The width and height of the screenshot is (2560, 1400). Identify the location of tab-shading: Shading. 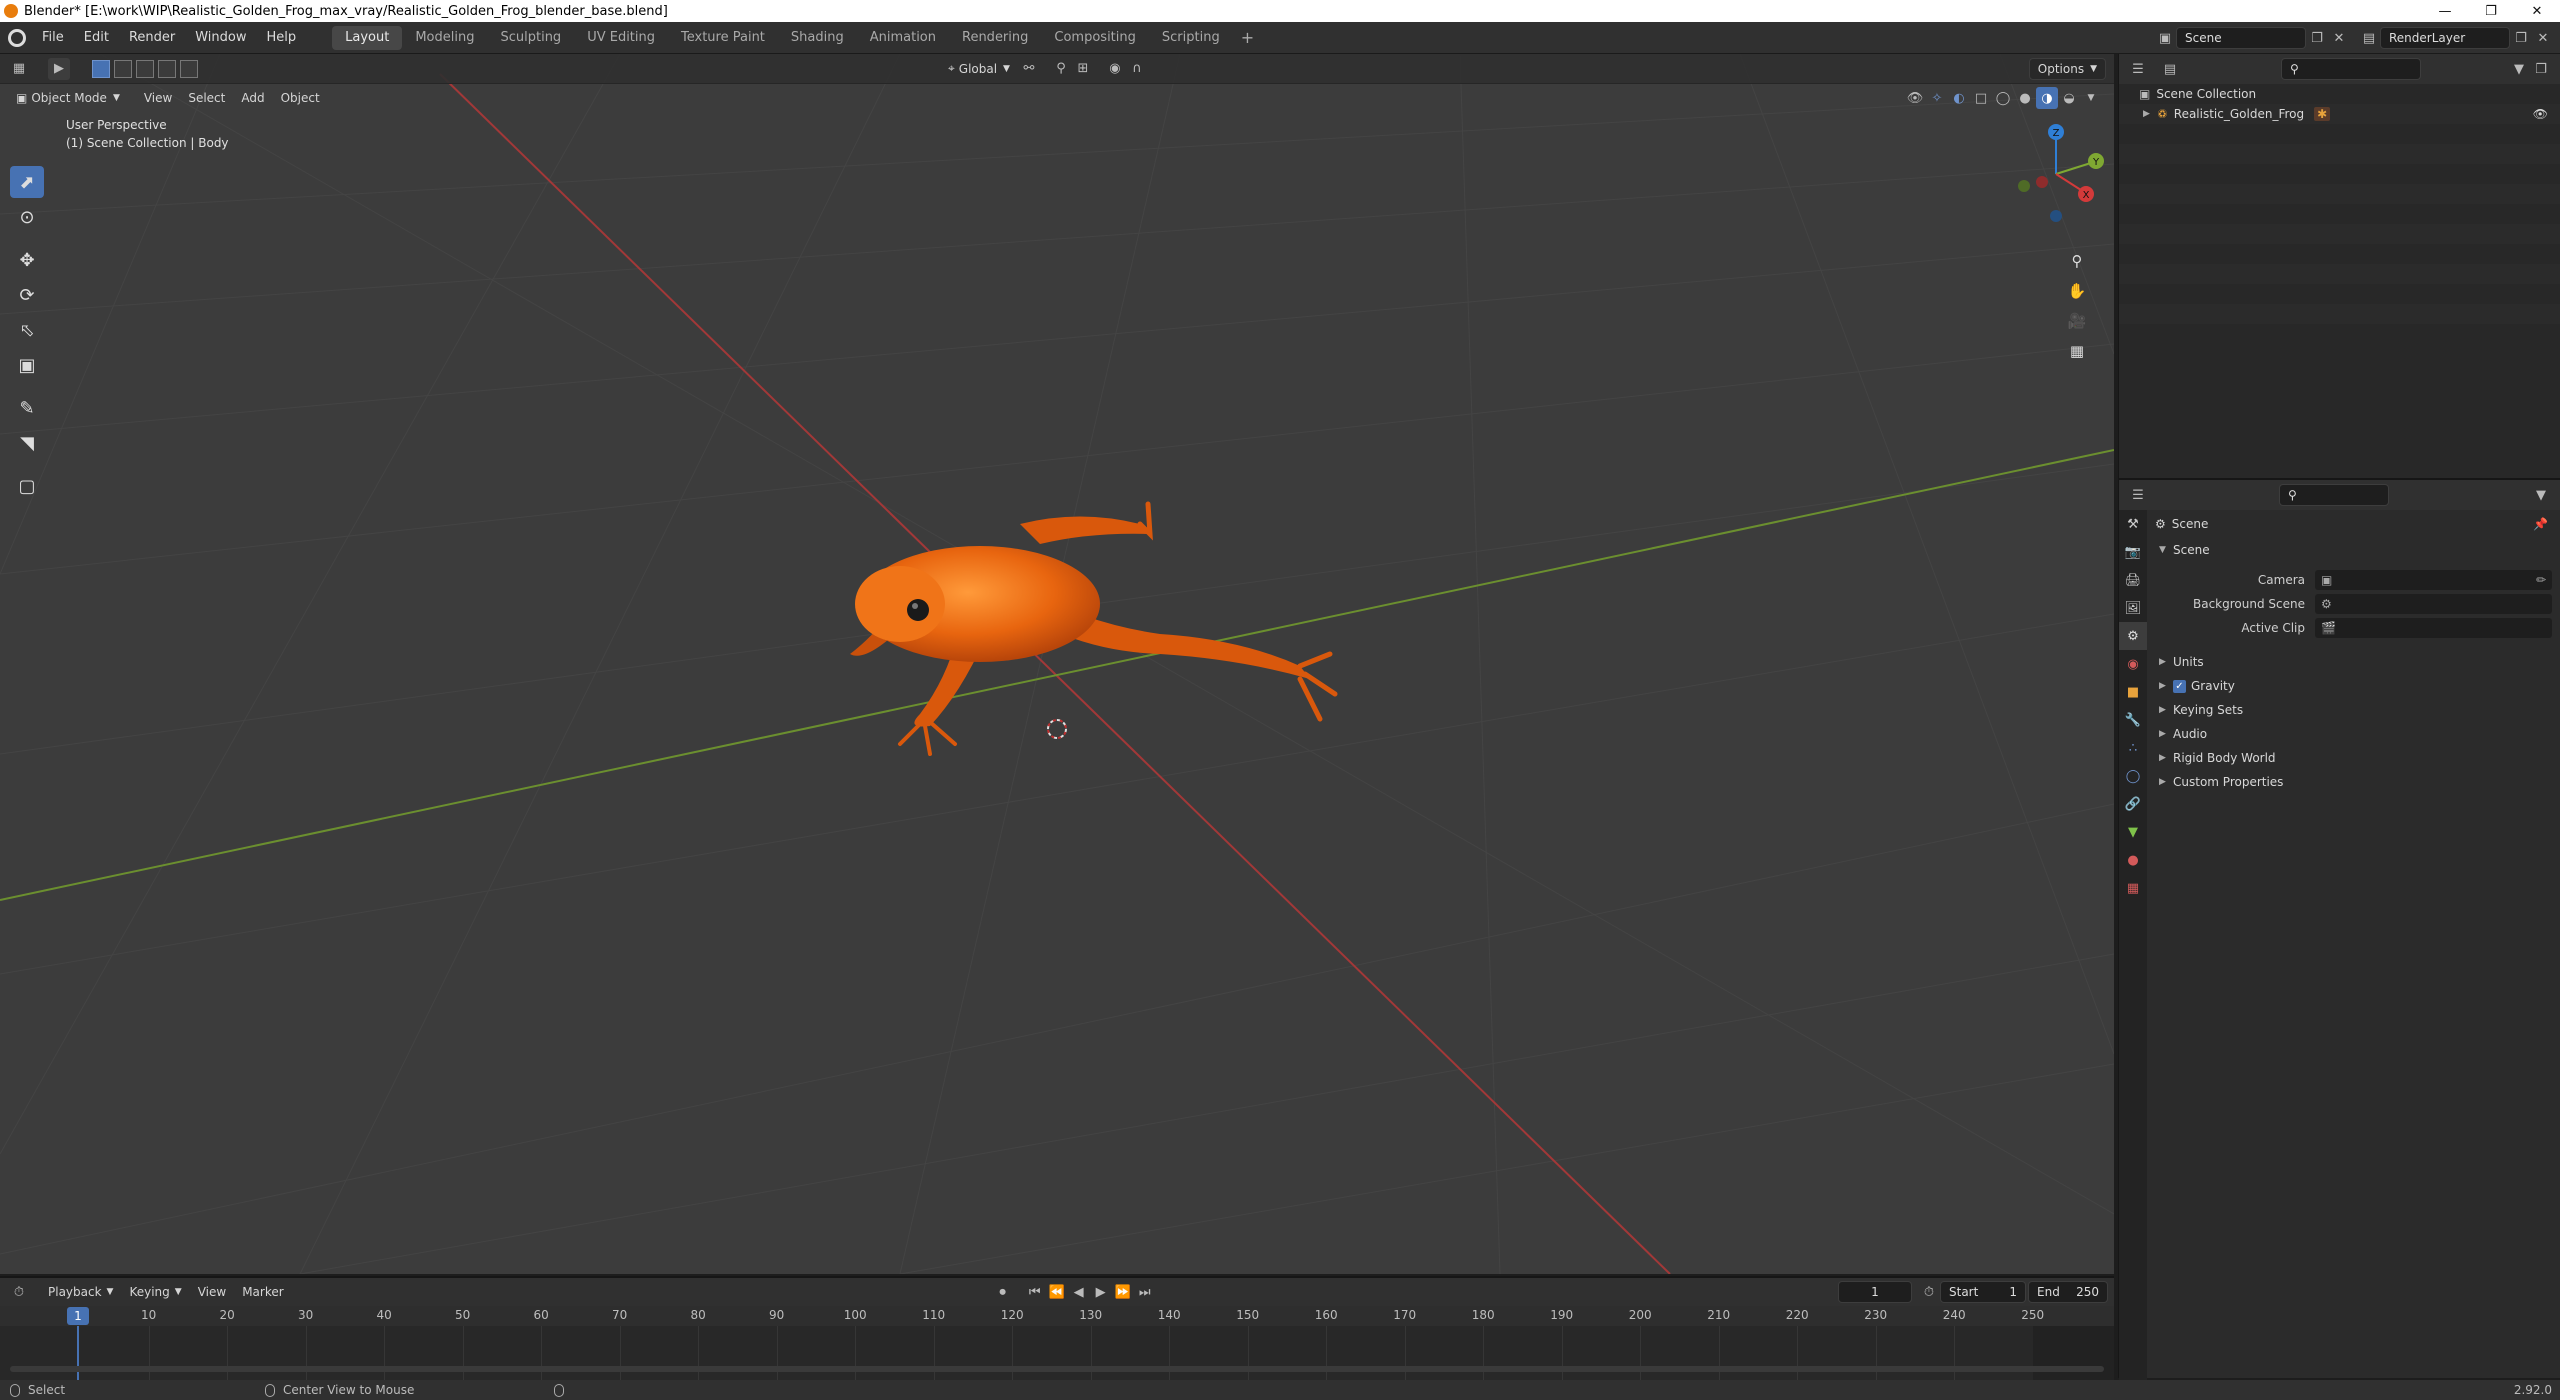
(817, 38).